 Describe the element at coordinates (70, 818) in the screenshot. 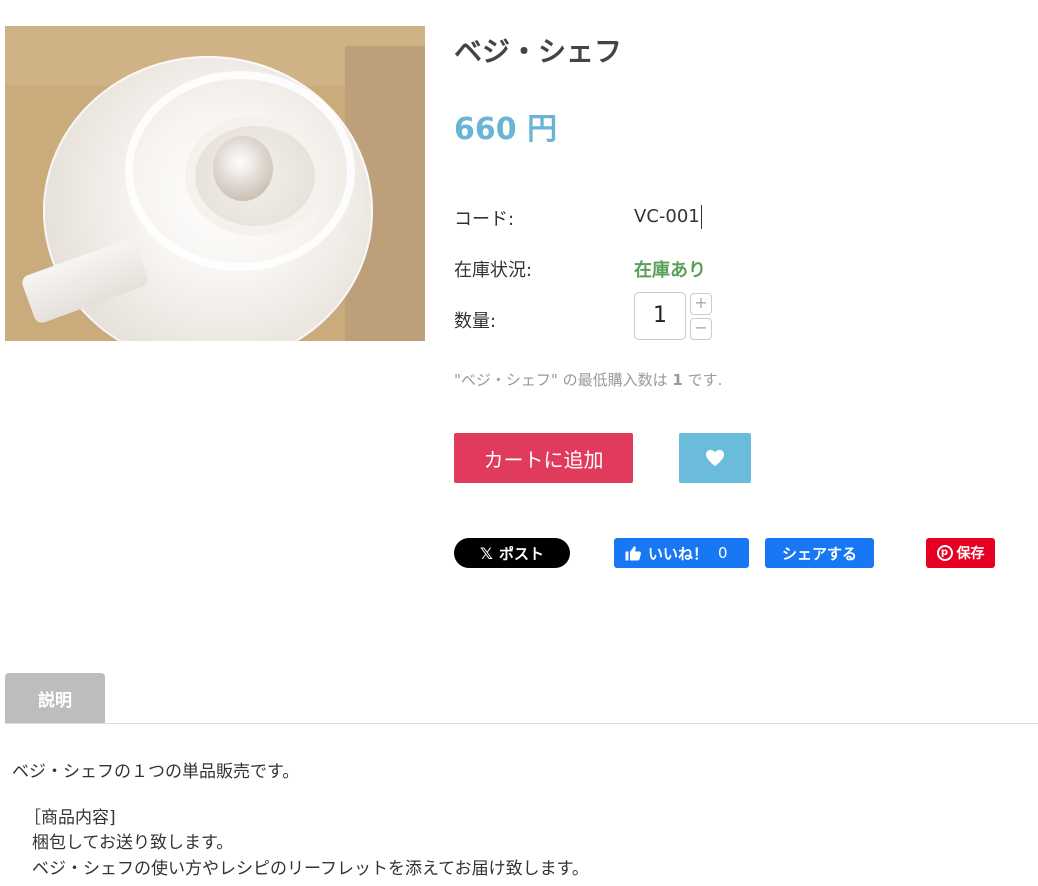

I see `description-heading: ［商品内容]` at that location.